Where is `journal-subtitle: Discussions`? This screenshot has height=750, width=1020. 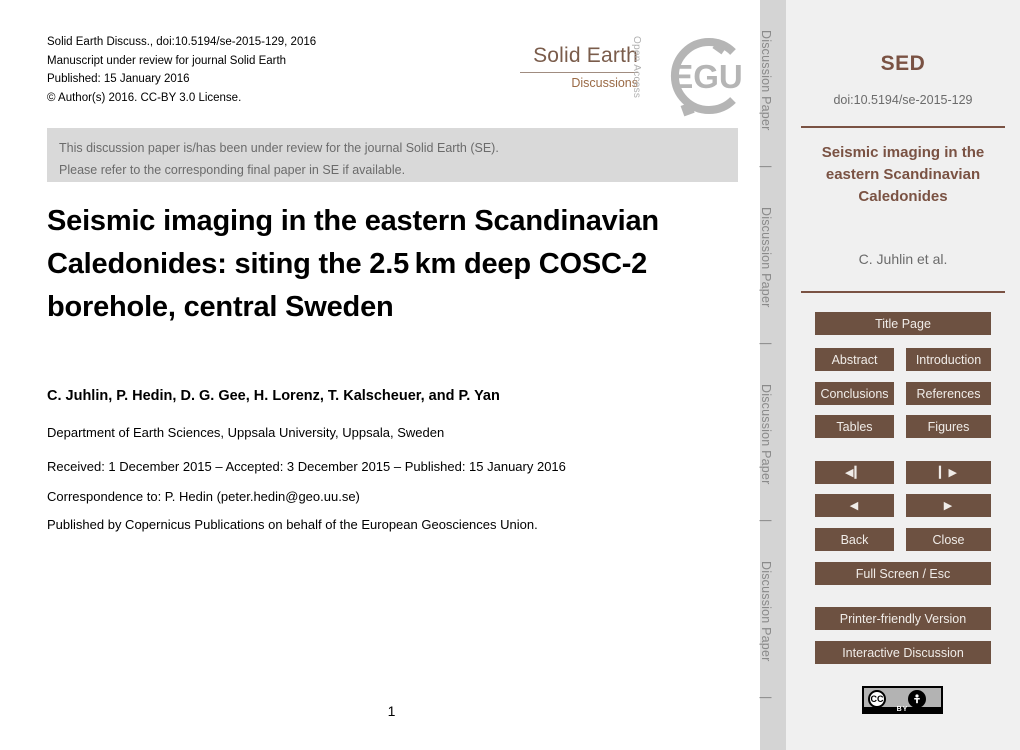 journal-subtitle: Discussions is located at coordinates (604, 83).